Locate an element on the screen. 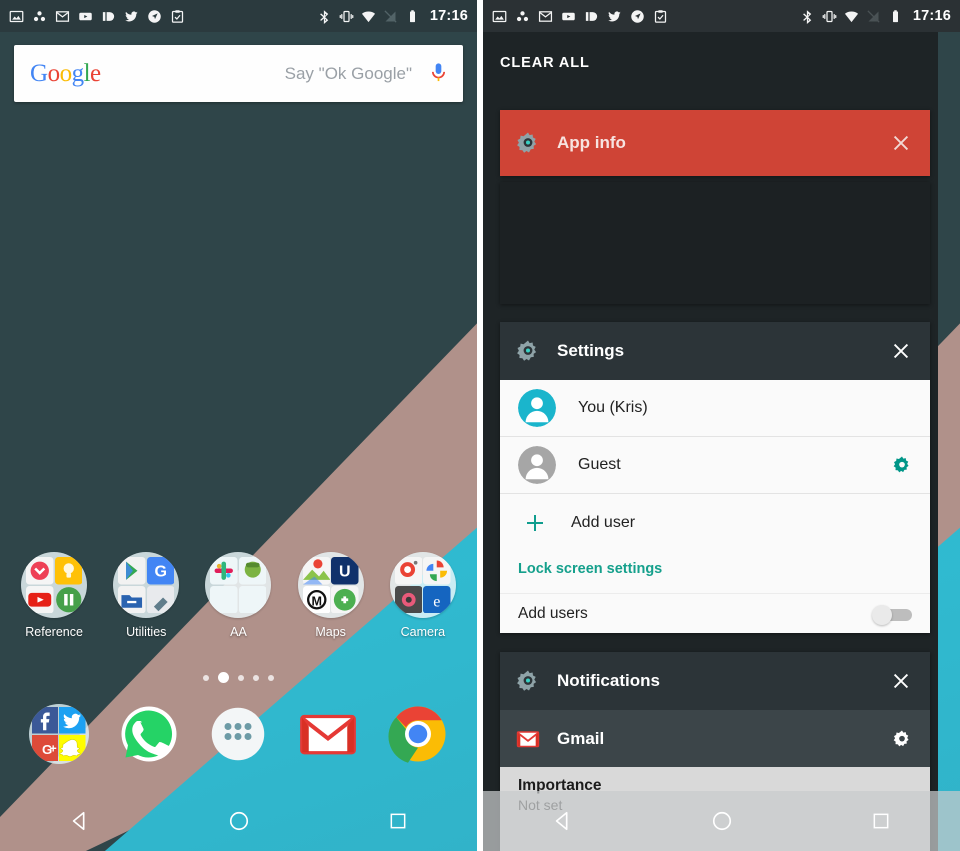  bluetooth-icon is located at coordinates (807, 16).